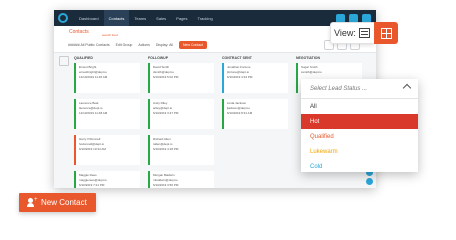 Image resolution: width=456 pixels, height=240 pixels. What do you see at coordinates (124, 45) in the screenshot?
I see `edit-group-button: Edit Group` at bounding box center [124, 45].